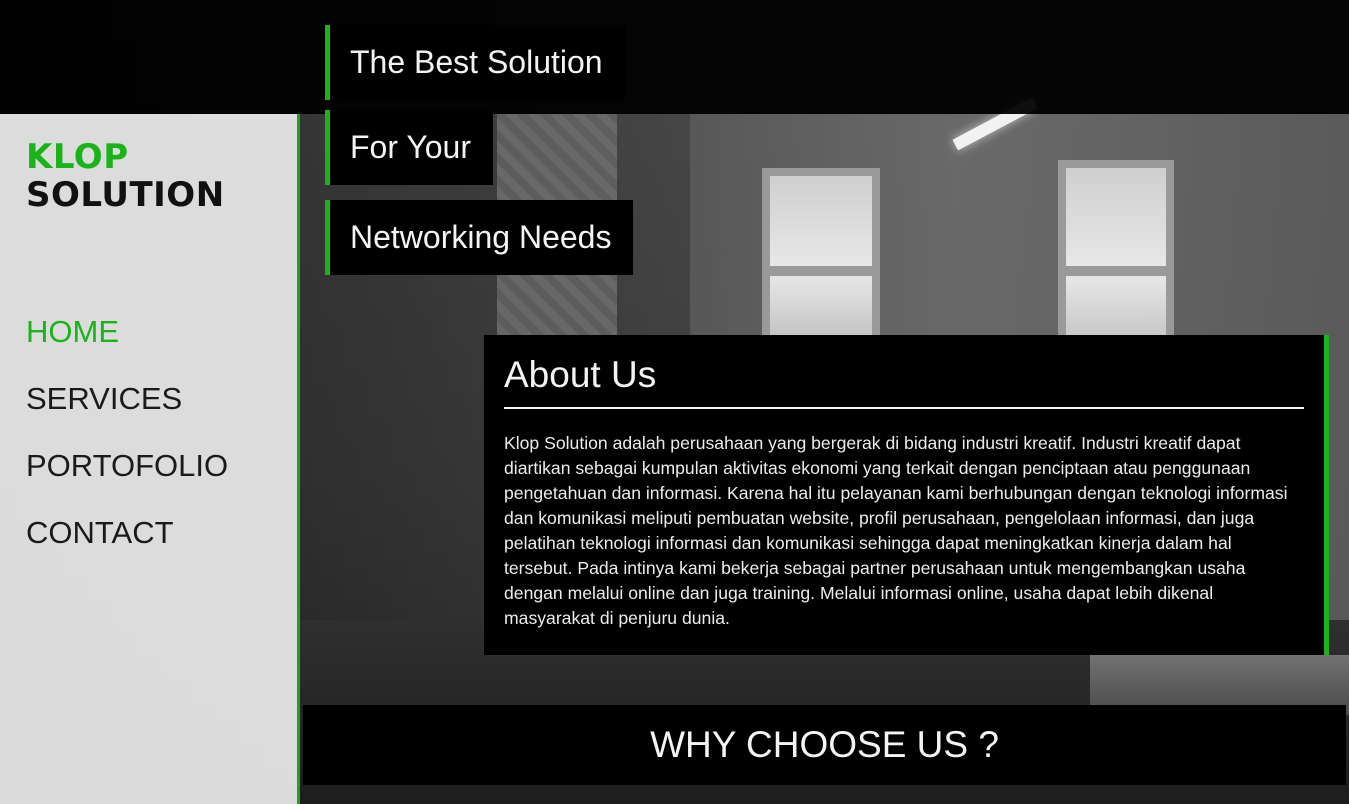 The image size is (1349, 804). What do you see at coordinates (125, 195) in the screenshot?
I see `brand-line-2: SOLUTION` at bounding box center [125, 195].